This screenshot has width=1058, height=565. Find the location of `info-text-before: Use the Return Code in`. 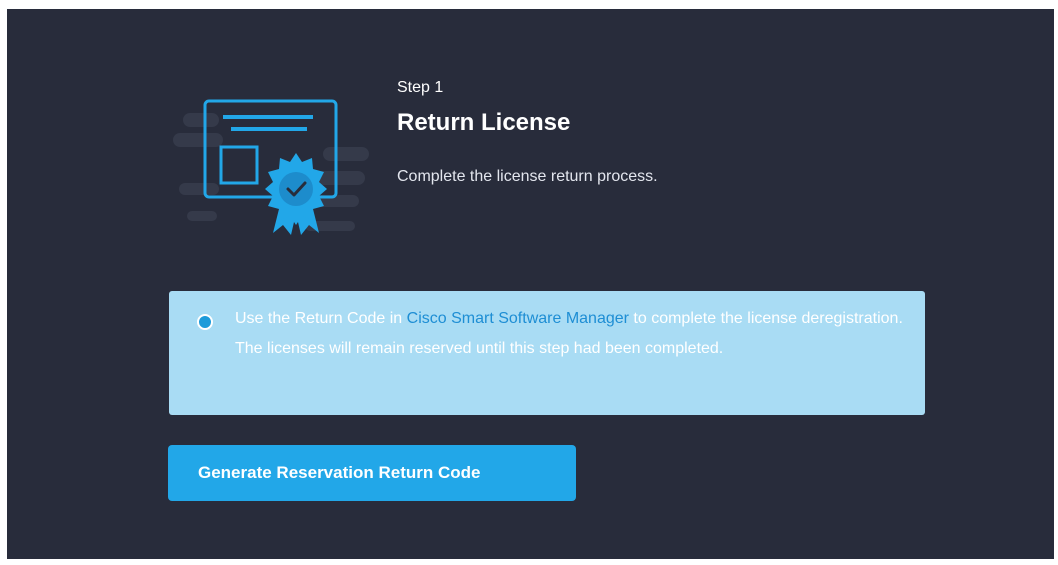

info-text-before: Use the Return Code in is located at coordinates (321, 318).